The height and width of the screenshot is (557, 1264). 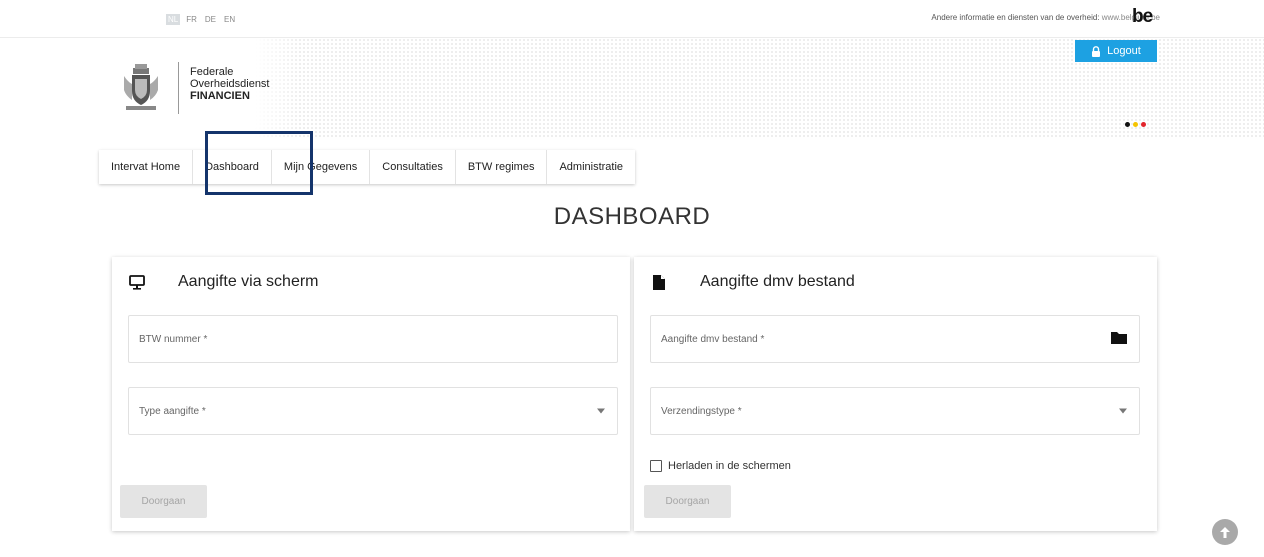 I want to click on be-logo-text: be, so click(x=1142, y=16).